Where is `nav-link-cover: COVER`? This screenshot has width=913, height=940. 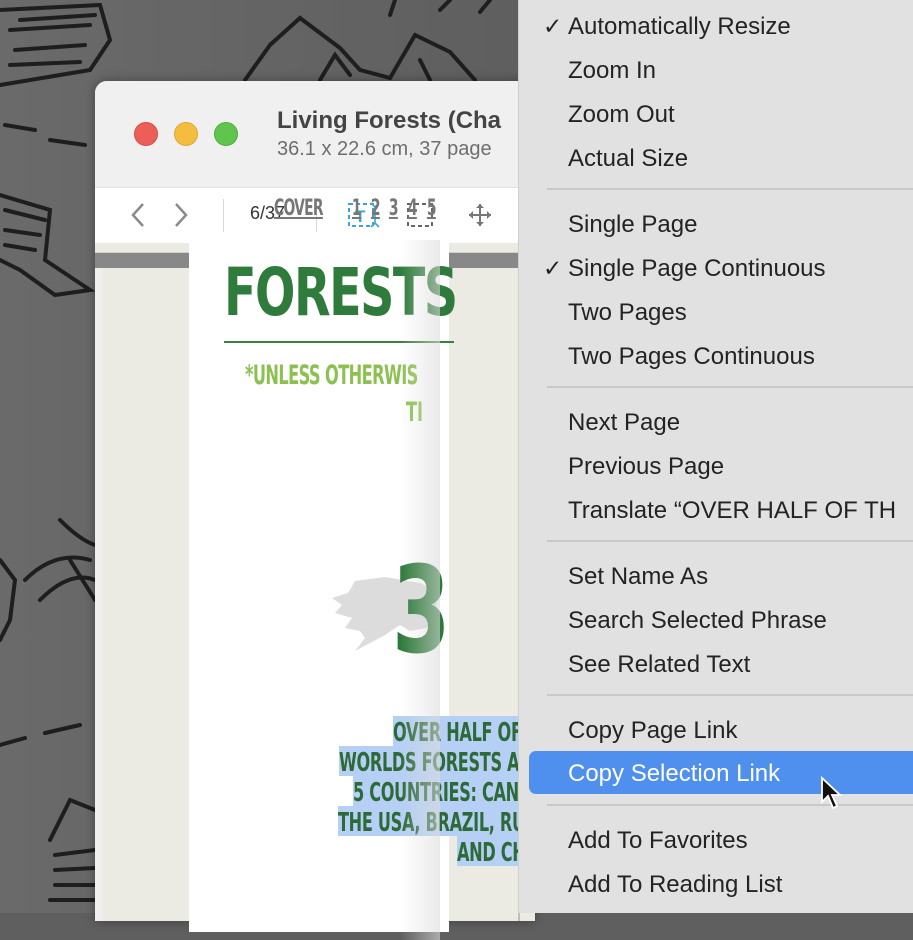 nav-link-cover: COVER is located at coordinates (299, 208).